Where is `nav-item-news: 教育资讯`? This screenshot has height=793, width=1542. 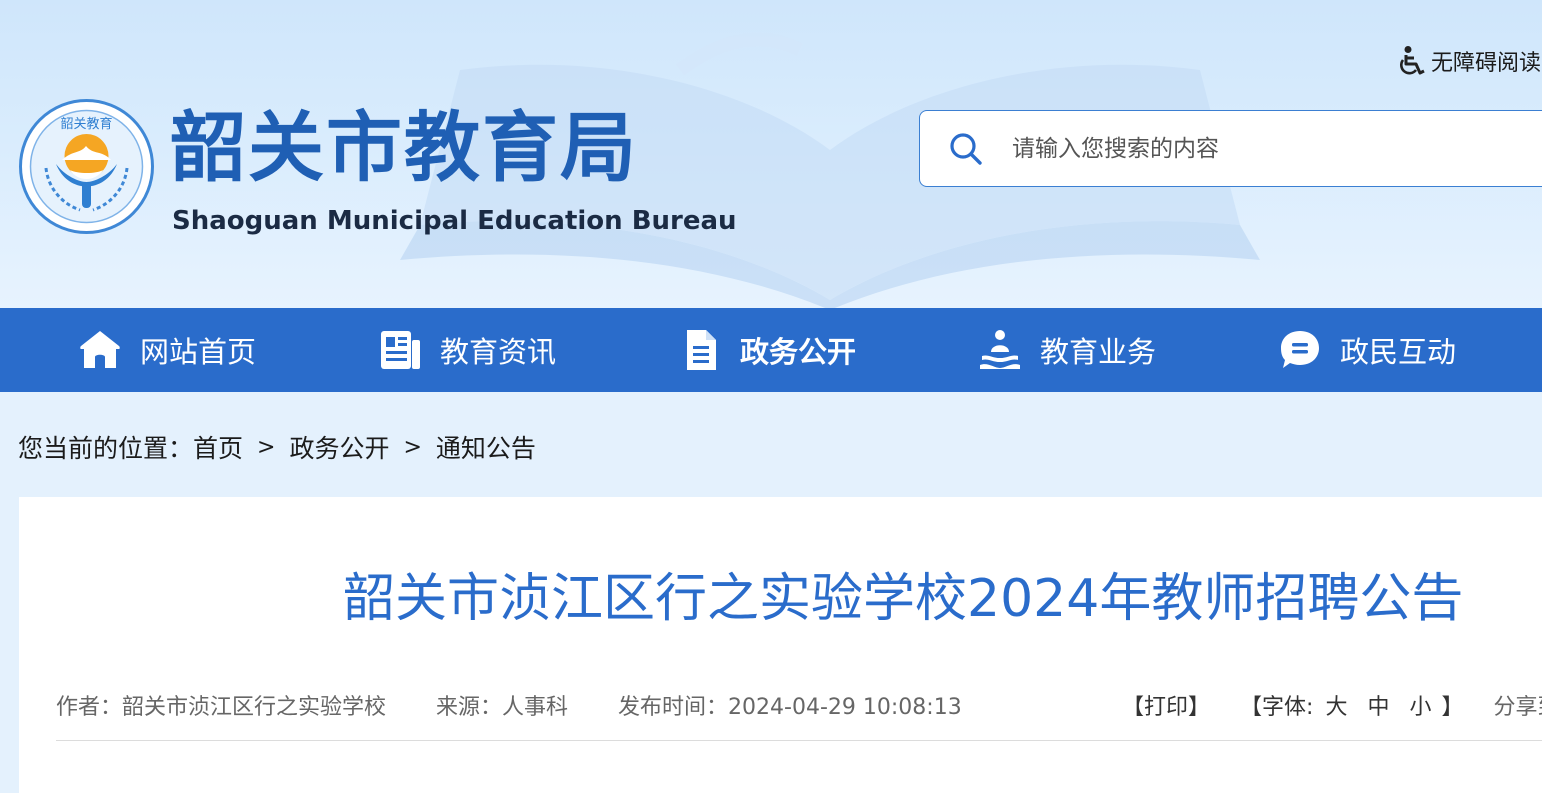
nav-item-news: 教育资讯 is located at coordinates (467, 350).